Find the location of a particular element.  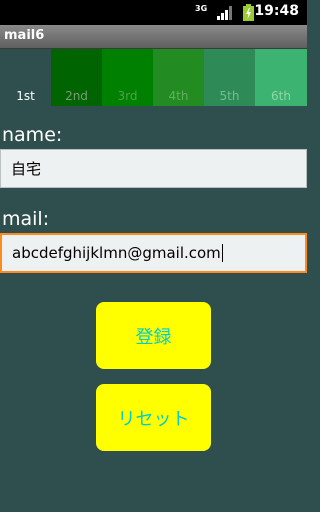

tab-6th: 6th is located at coordinates (281, 77).